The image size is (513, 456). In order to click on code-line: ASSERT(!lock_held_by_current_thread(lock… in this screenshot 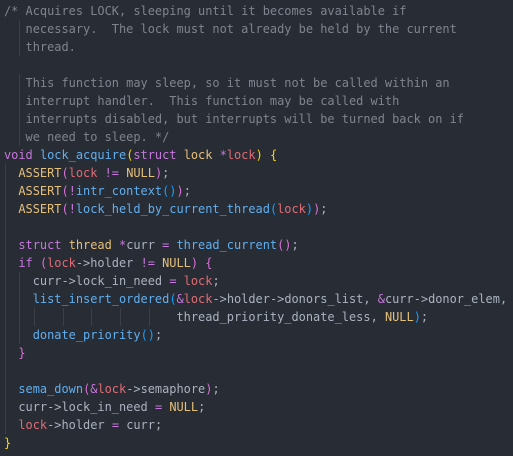, I will do `click(256, 209)`.